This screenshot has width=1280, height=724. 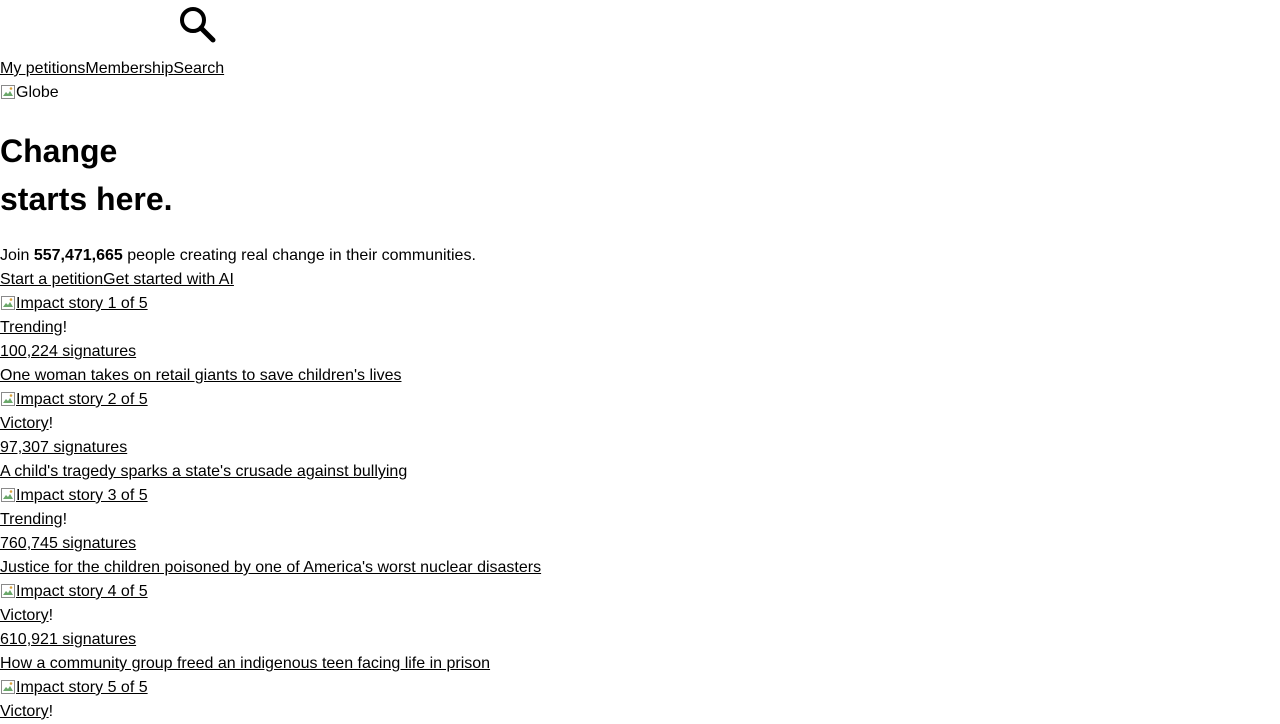 I want to click on hero-title-line-2: starts here., so click(x=86, y=199).